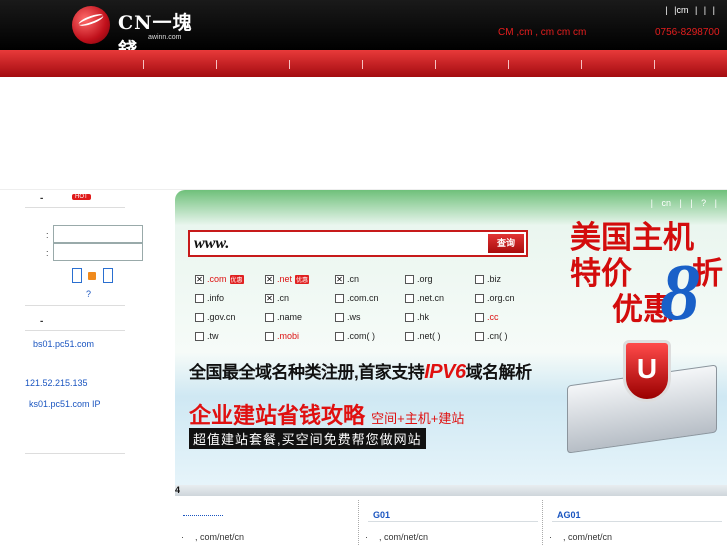 This screenshot has height=545, width=727. Describe the element at coordinates (451, 490) in the screenshot. I see `section-strip: 4` at that location.